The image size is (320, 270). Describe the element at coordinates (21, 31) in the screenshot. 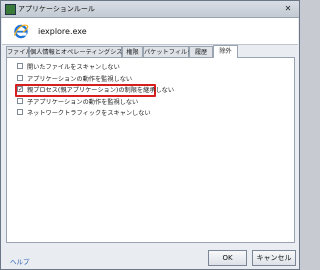

I see `internet-explorer-icon` at that location.